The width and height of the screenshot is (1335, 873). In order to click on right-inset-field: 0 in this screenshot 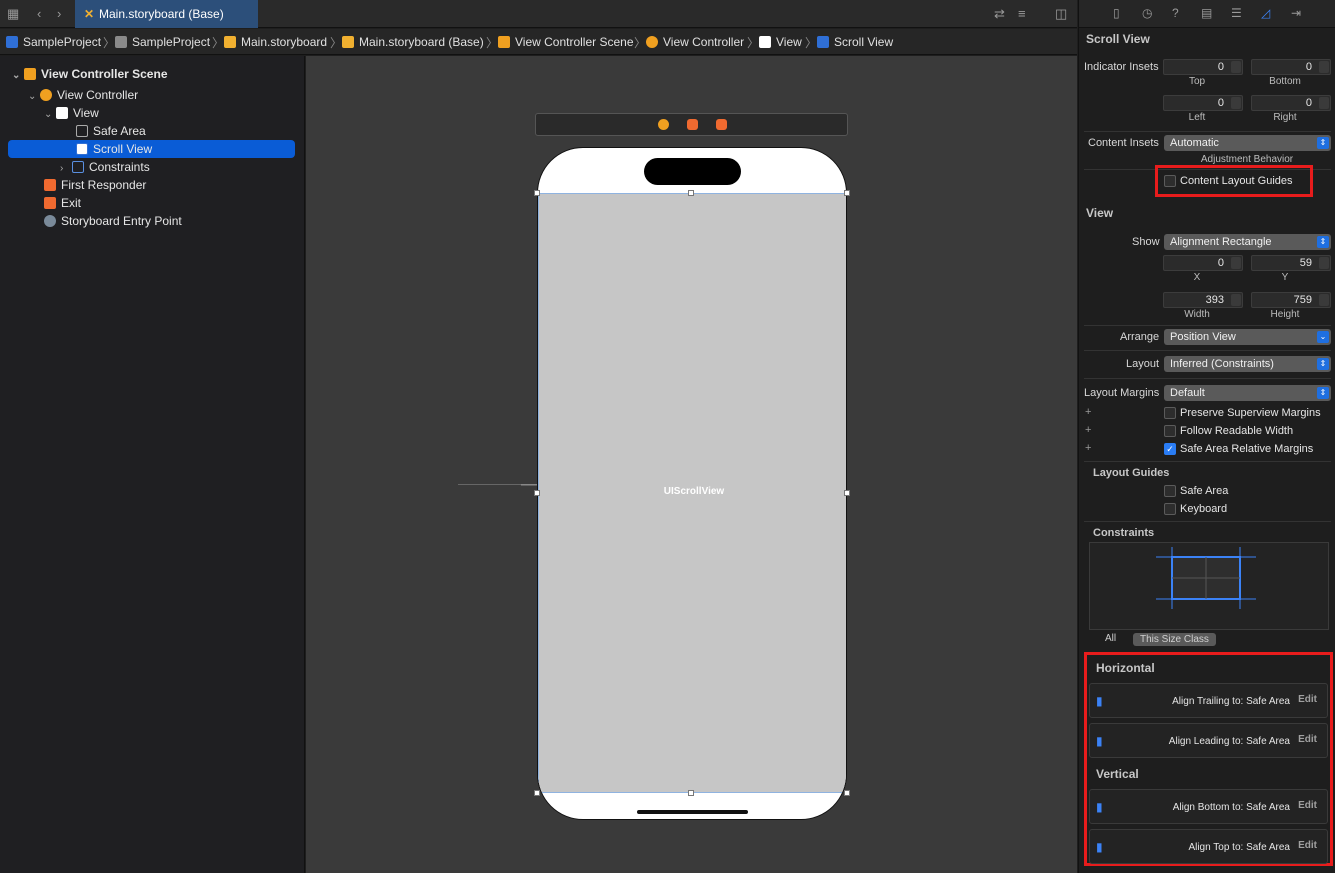, I will do `click(1291, 103)`.